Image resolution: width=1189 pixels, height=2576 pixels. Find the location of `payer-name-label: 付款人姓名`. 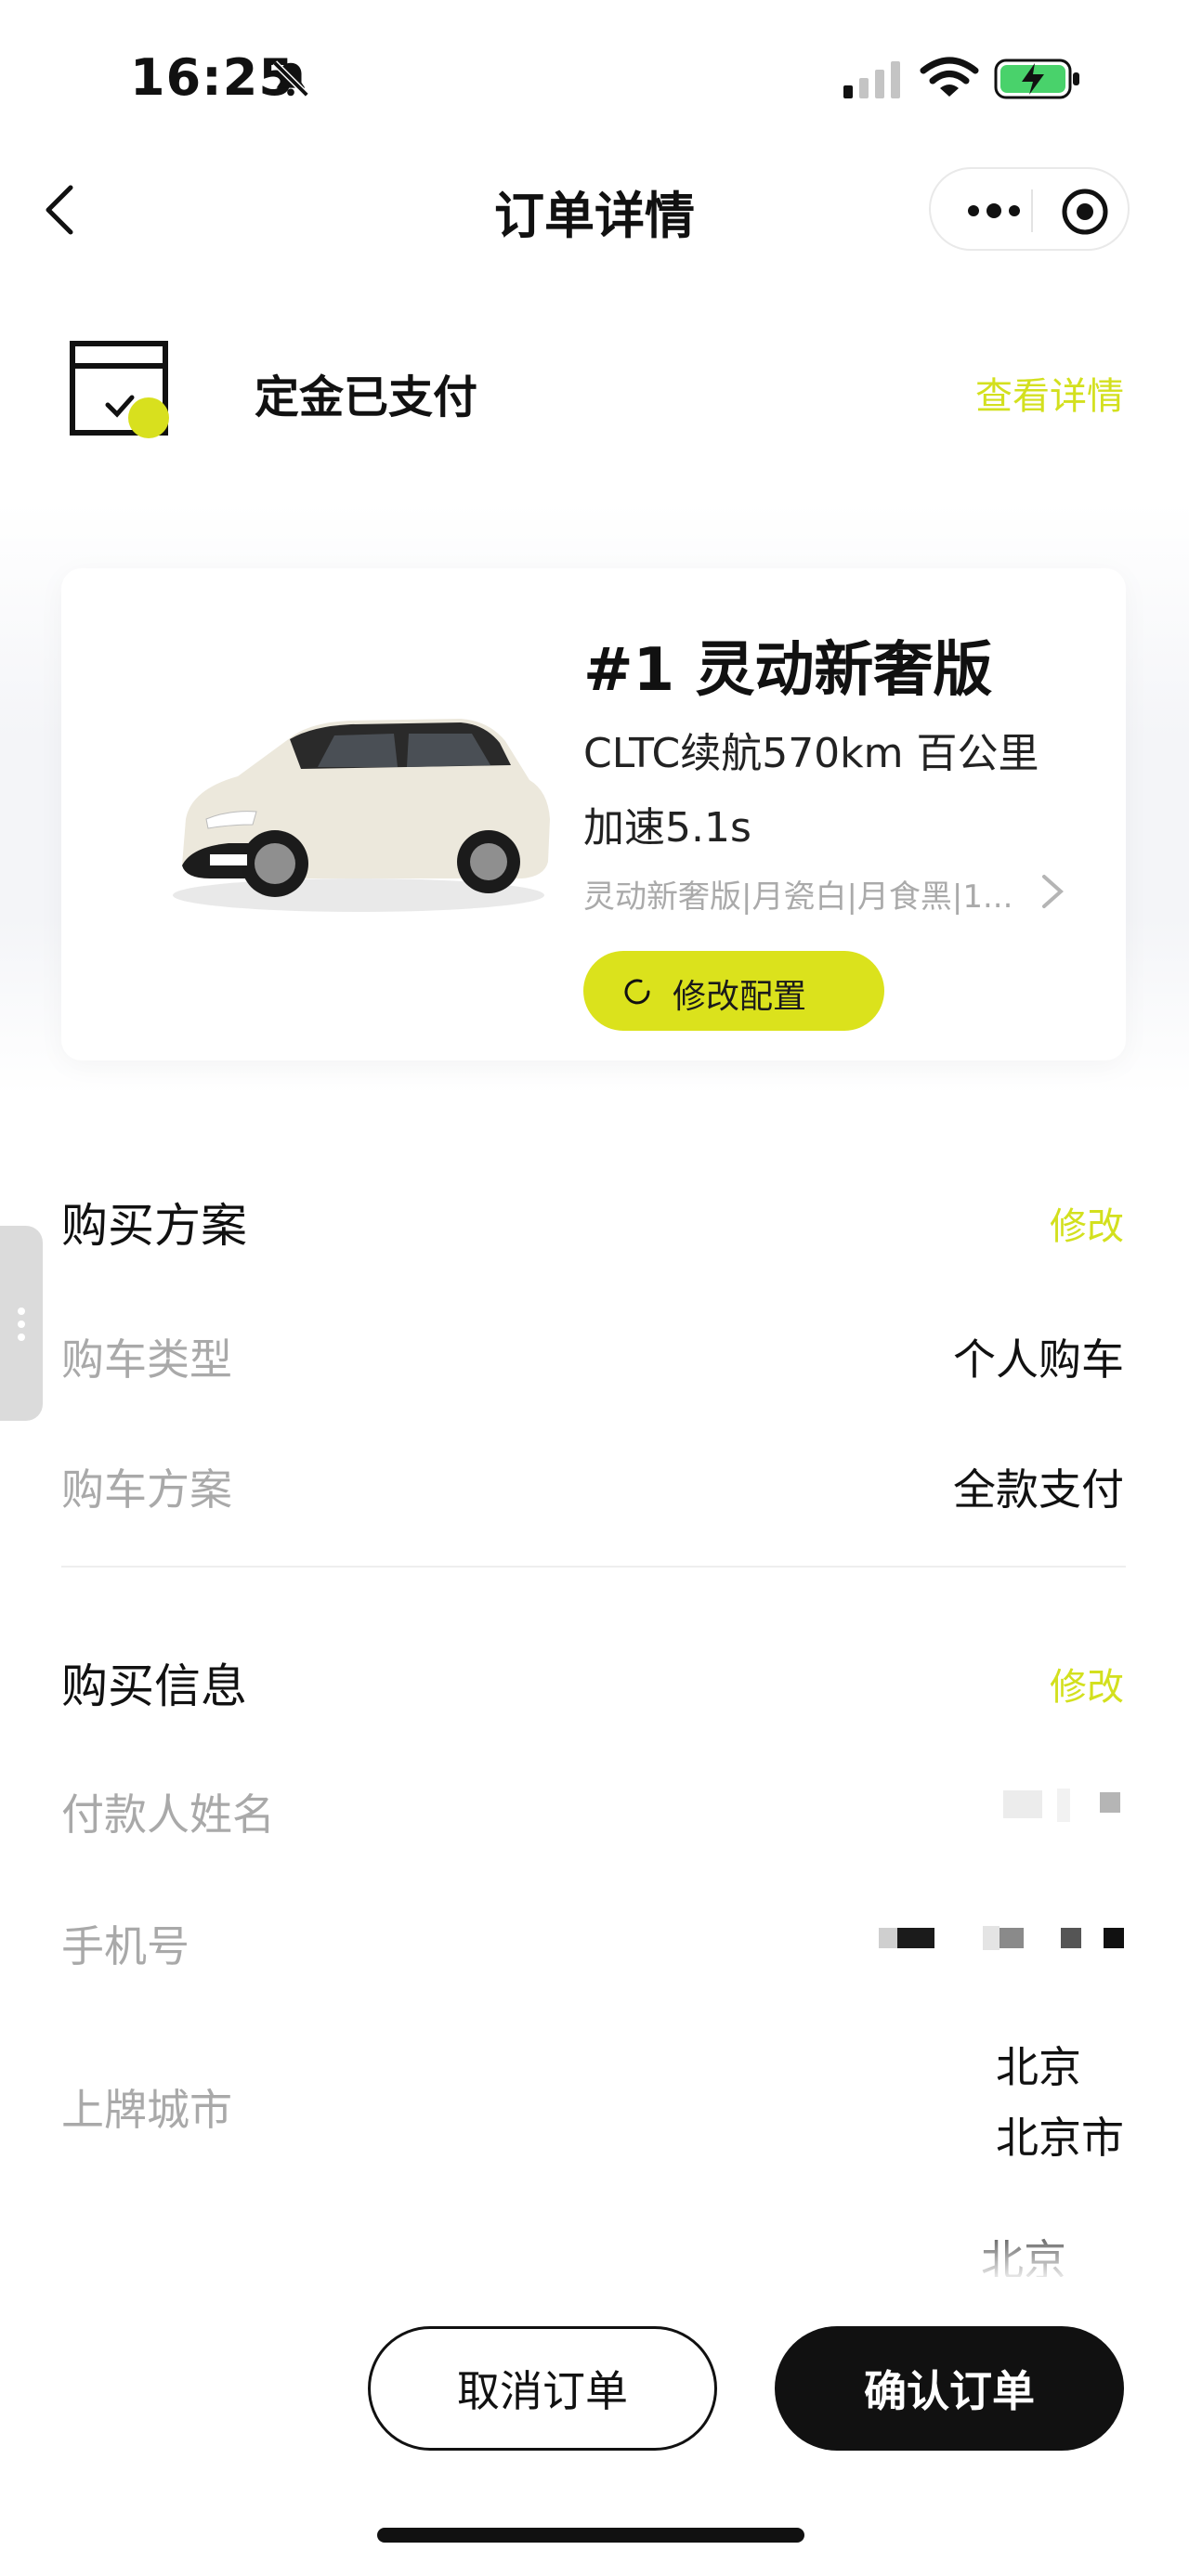

payer-name-label: 付款人姓名 is located at coordinates (168, 1815).